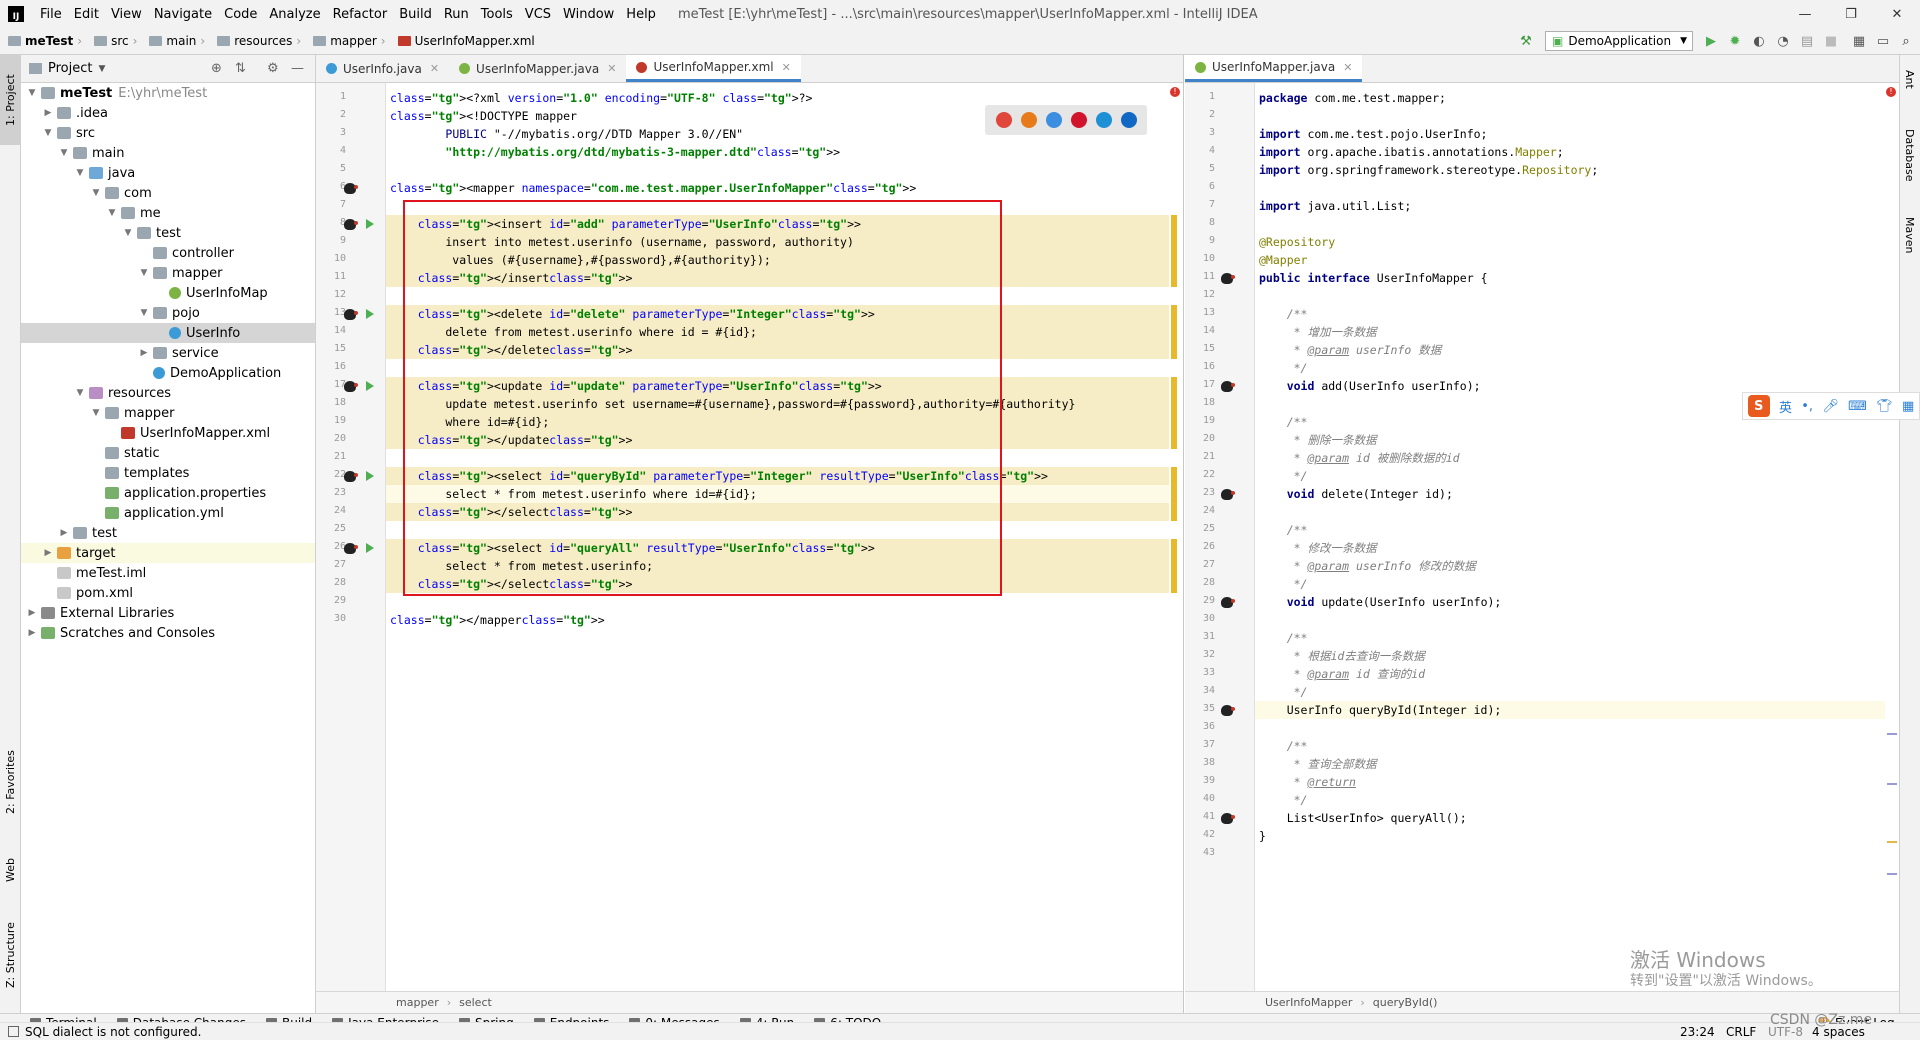 The width and height of the screenshot is (1920, 1040). Describe the element at coordinates (168, 633) in the screenshot. I see `tree-node: ▶ Scratches and Consoles` at that location.